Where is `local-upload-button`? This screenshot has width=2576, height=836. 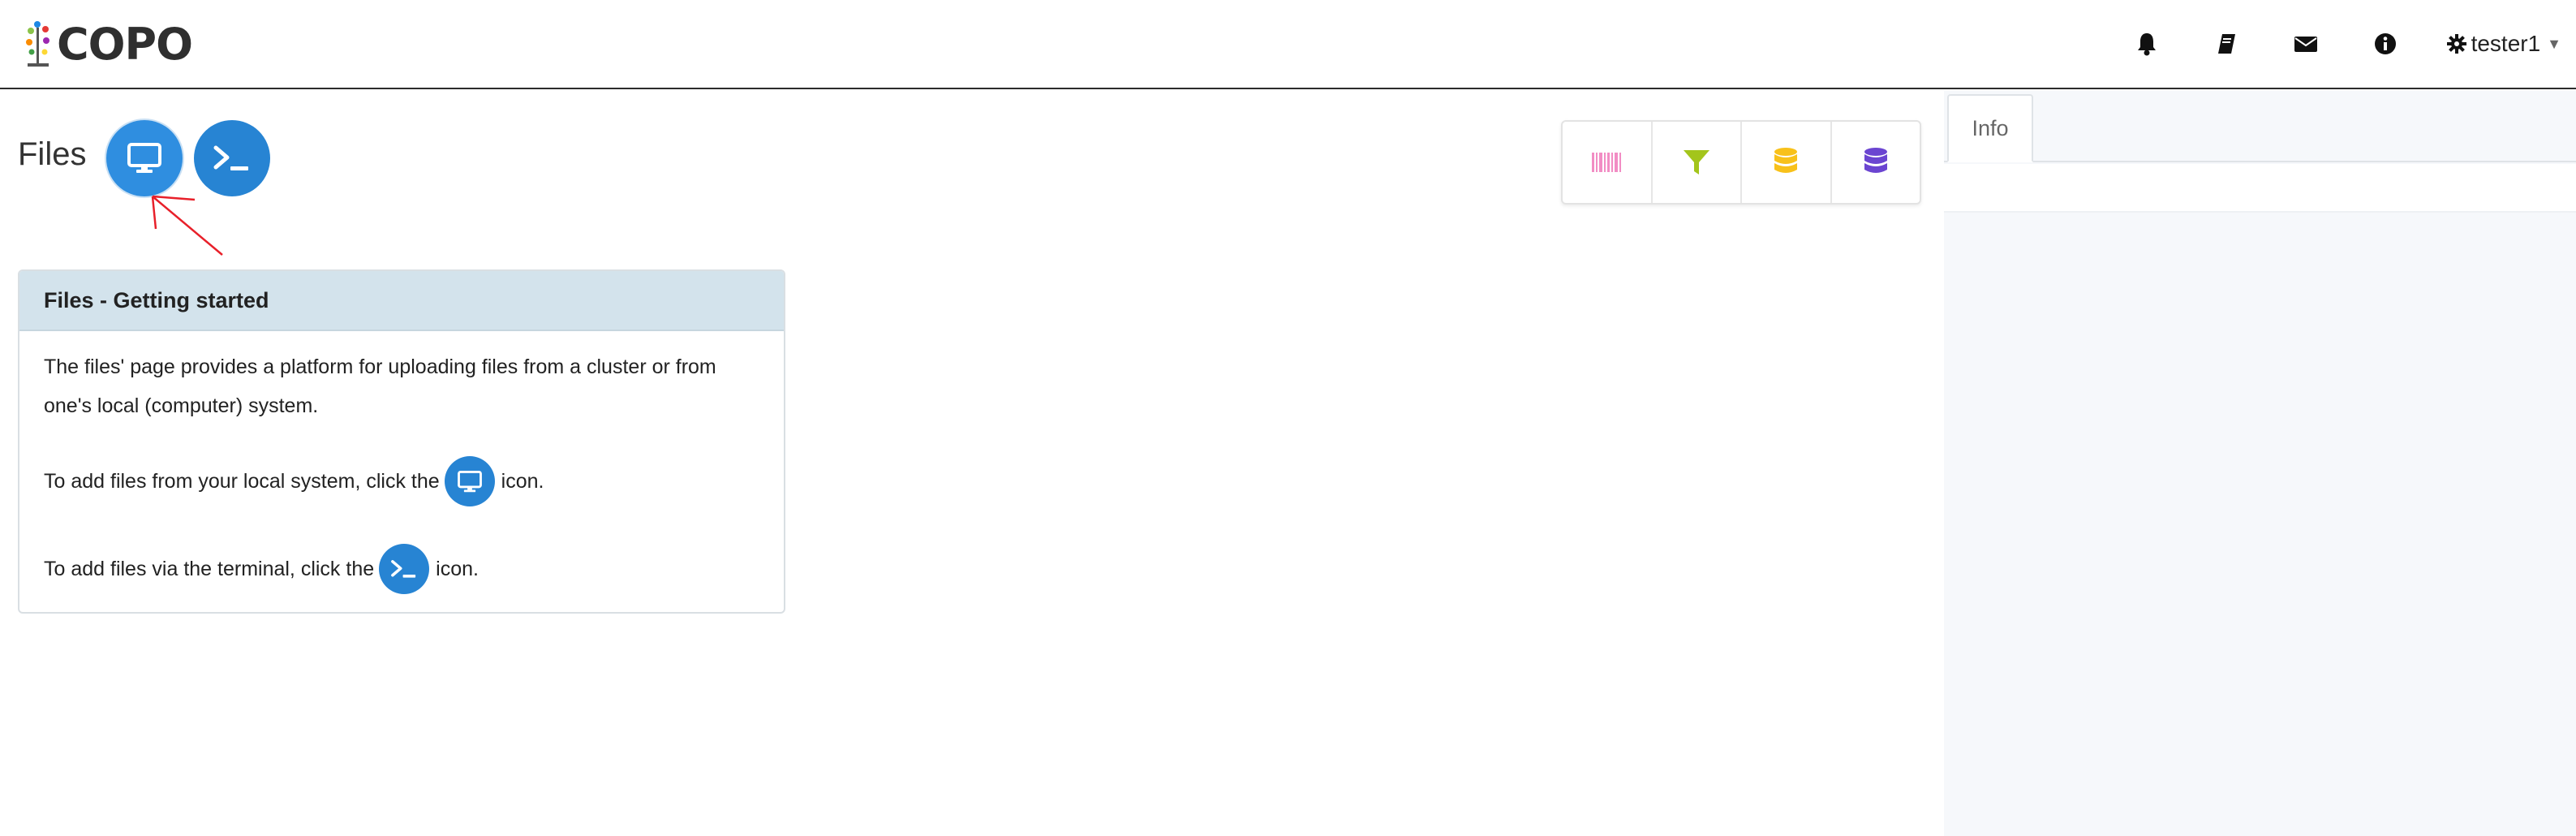 local-upload-button is located at coordinates (144, 158).